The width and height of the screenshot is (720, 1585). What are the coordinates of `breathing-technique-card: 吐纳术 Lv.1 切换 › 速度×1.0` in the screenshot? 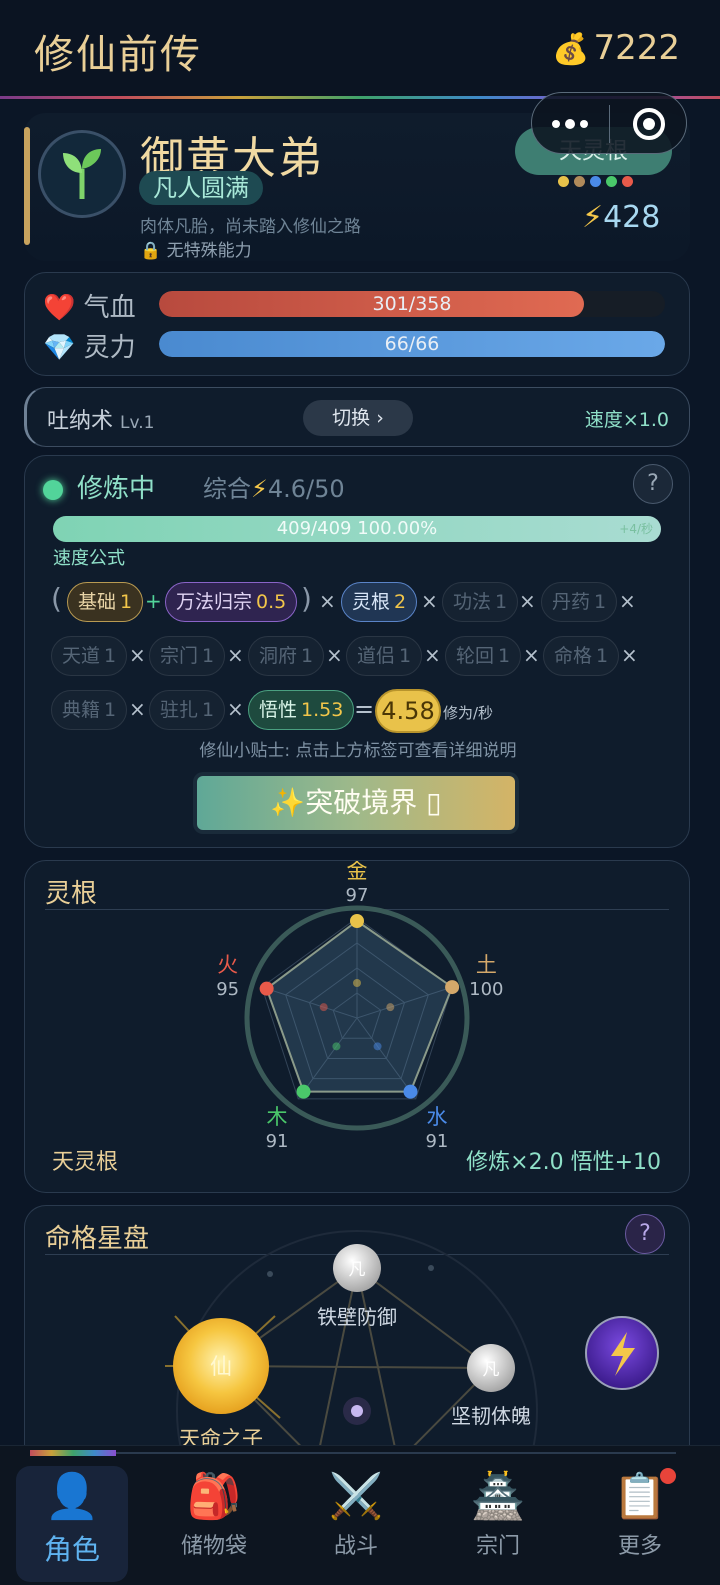 It's located at (357, 417).